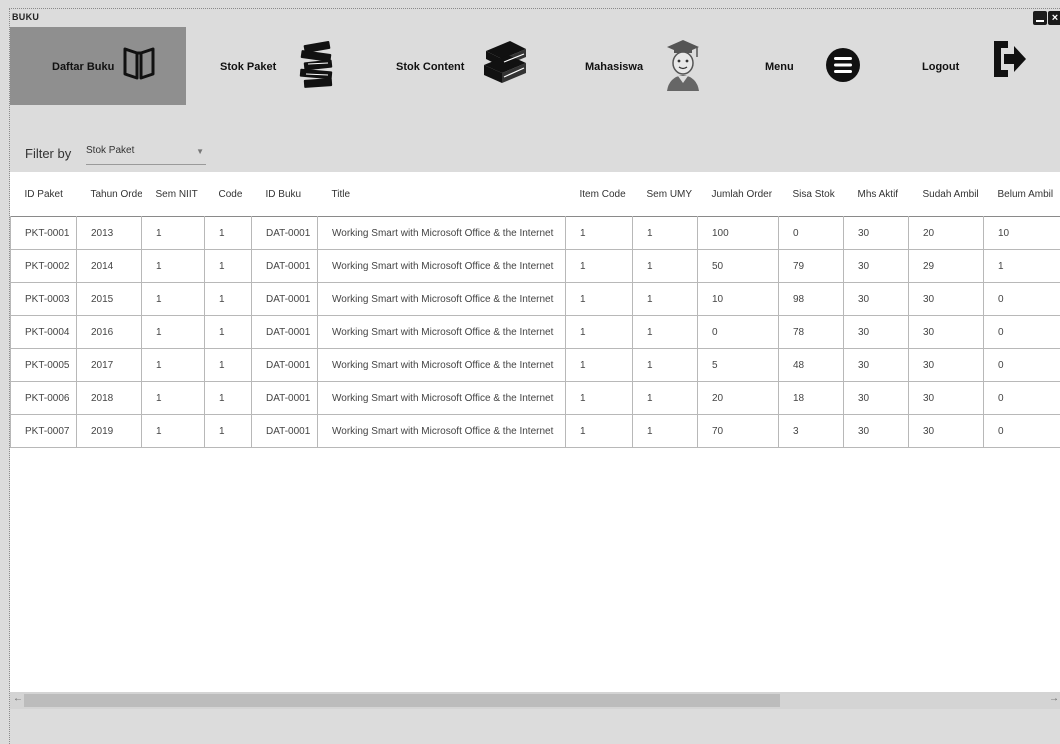 This screenshot has height=744, width=1060. Describe the element at coordinates (946, 233) in the screenshot. I see `table-cell: 20` at that location.